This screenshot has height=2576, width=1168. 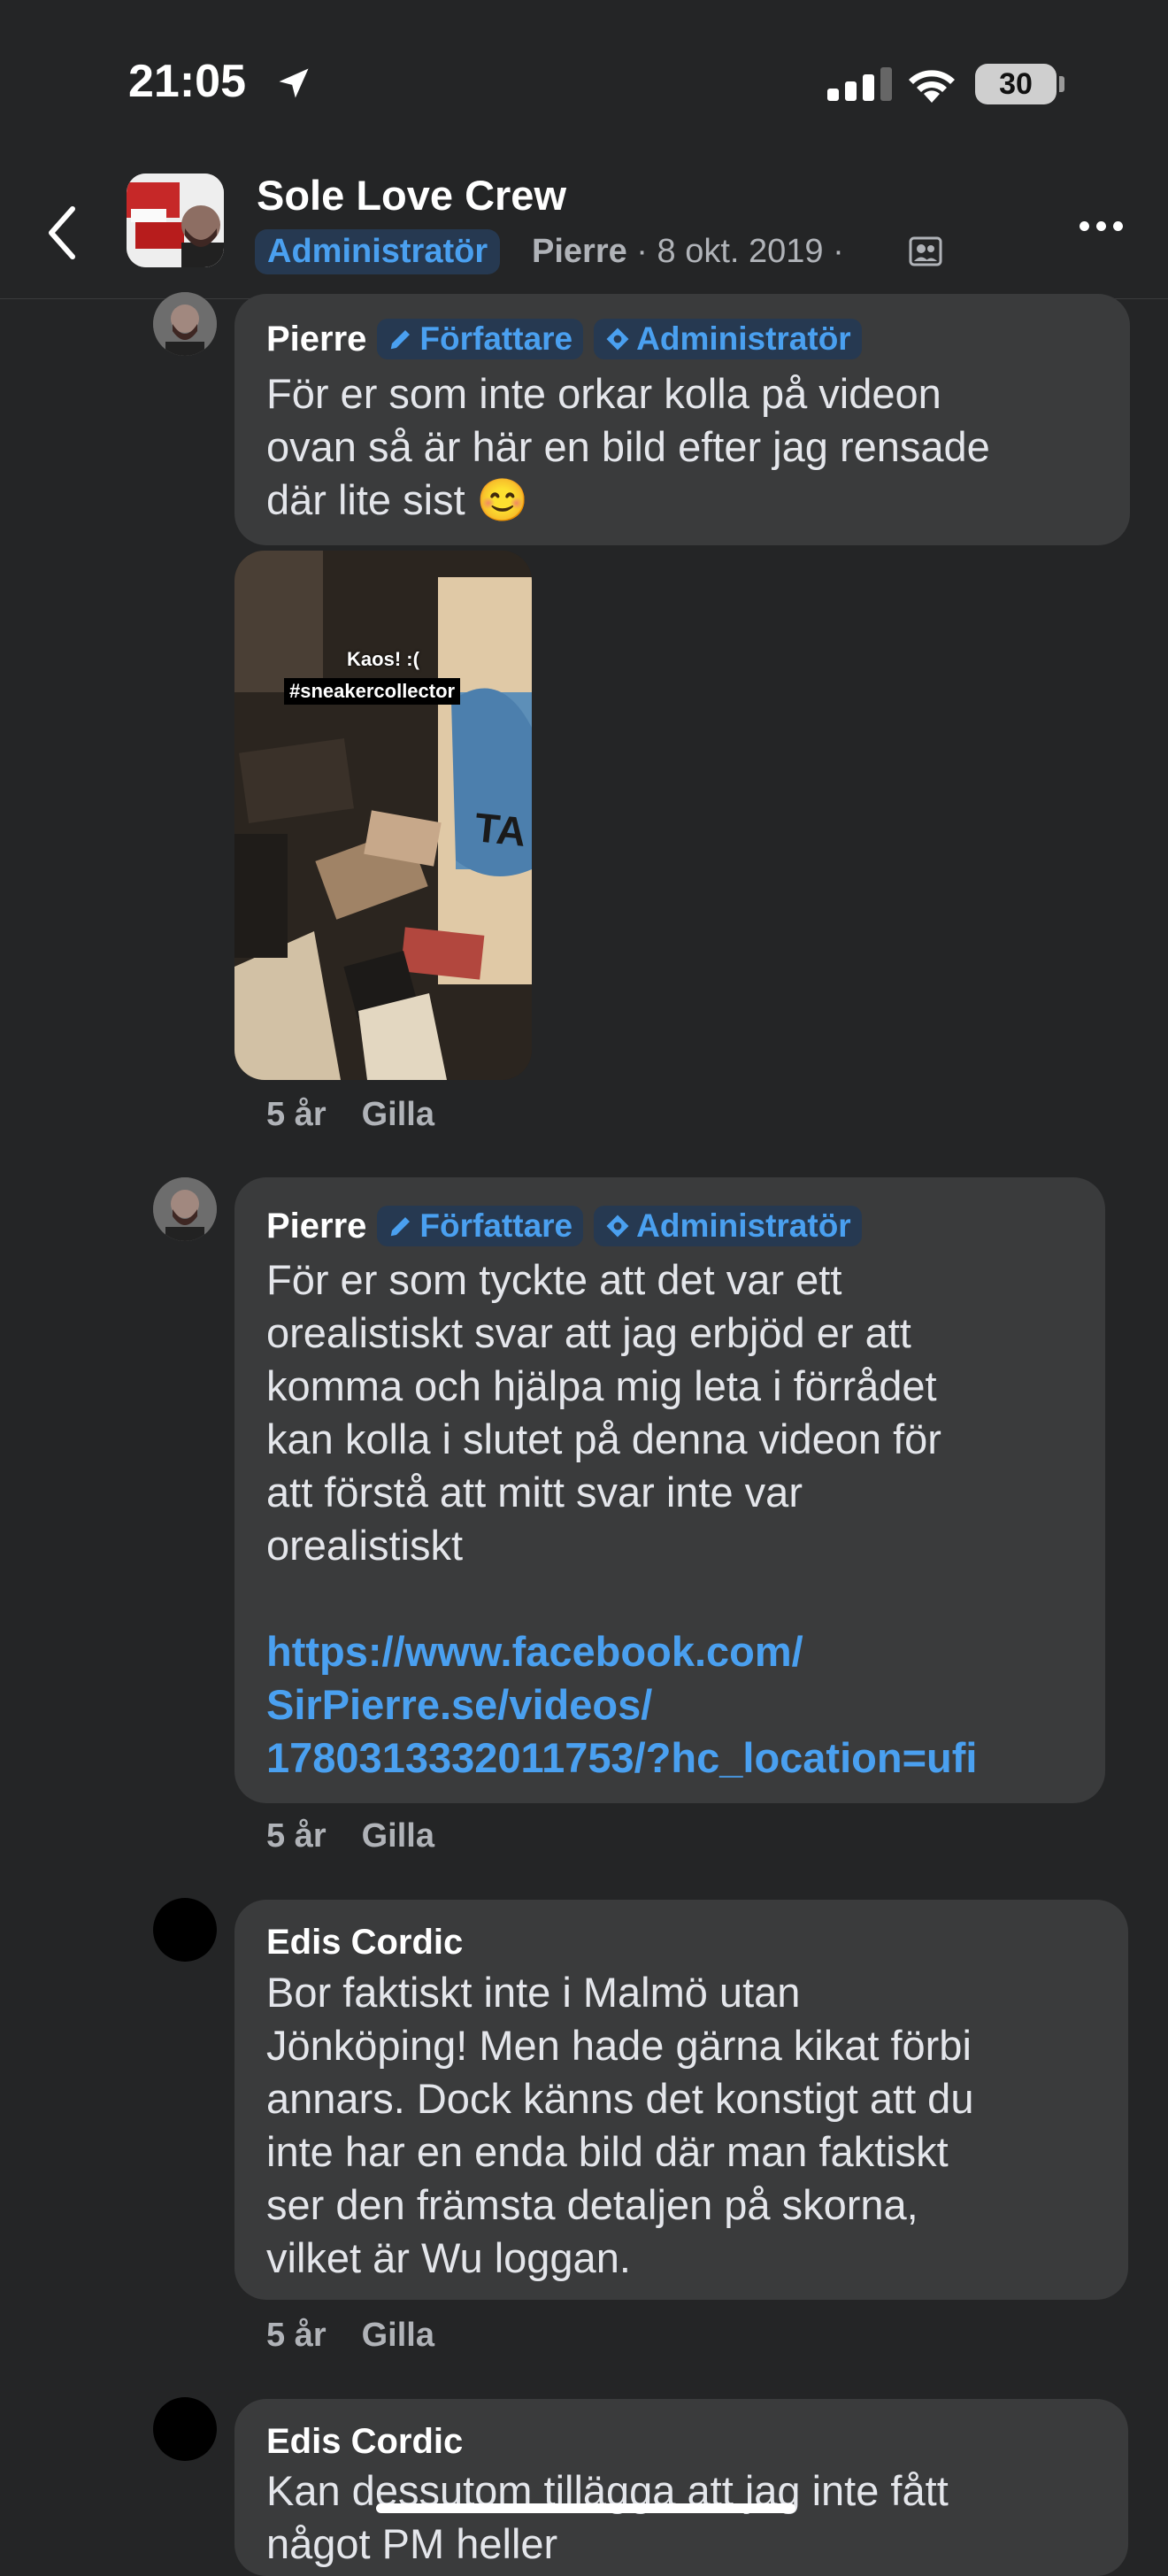 I want to click on status-time: 21:05, so click(x=187, y=81).